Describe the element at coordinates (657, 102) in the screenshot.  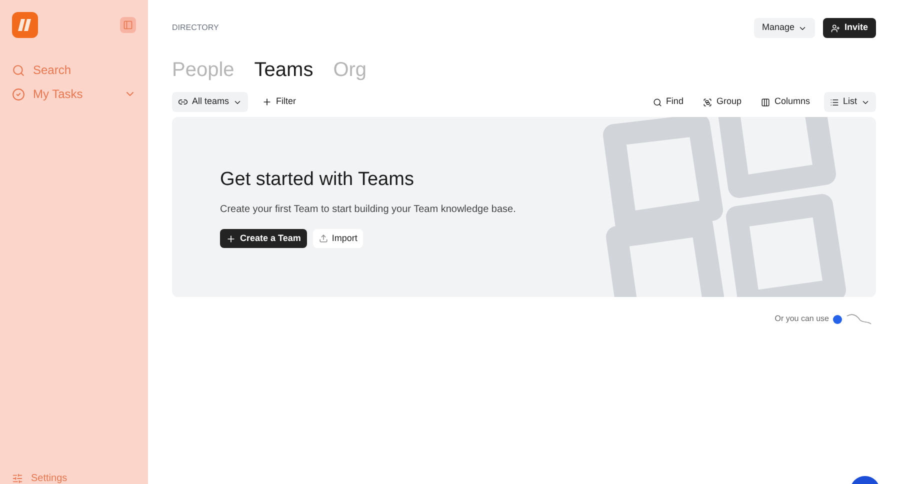
I see `find-icon` at that location.